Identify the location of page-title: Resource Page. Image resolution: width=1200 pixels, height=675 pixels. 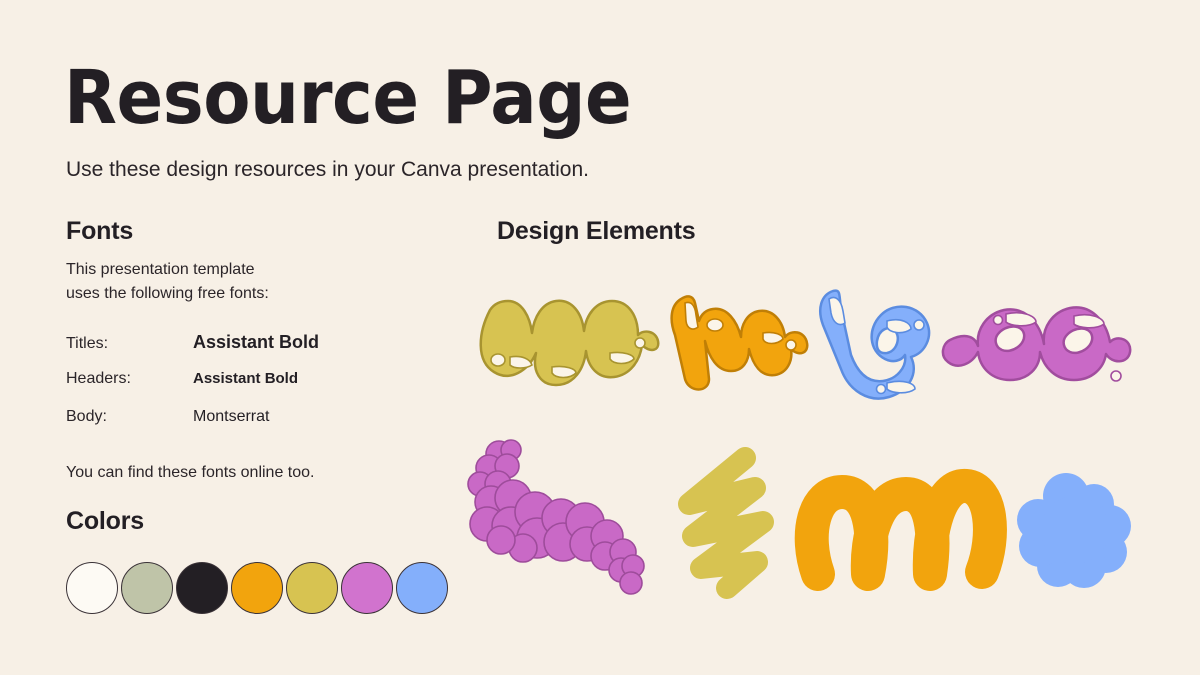
(348, 98).